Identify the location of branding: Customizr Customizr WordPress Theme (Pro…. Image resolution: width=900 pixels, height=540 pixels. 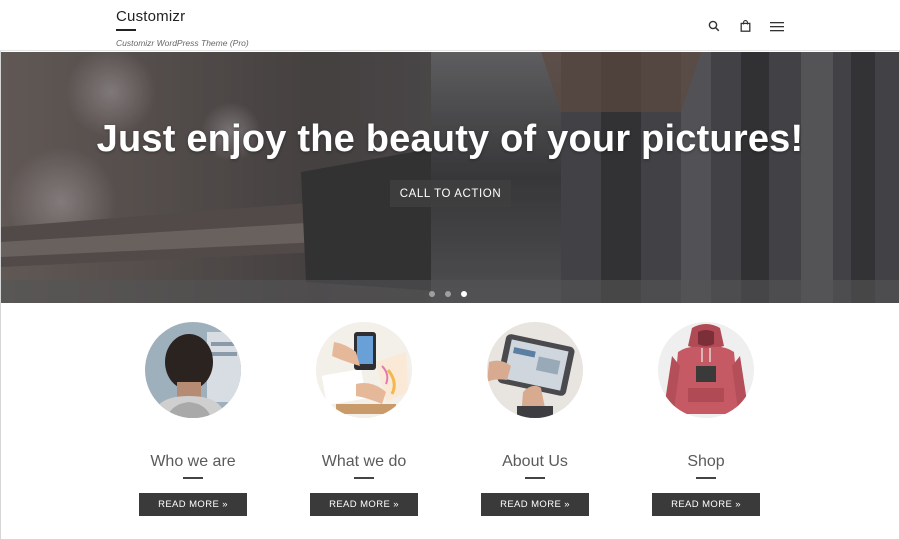
(182, 28).